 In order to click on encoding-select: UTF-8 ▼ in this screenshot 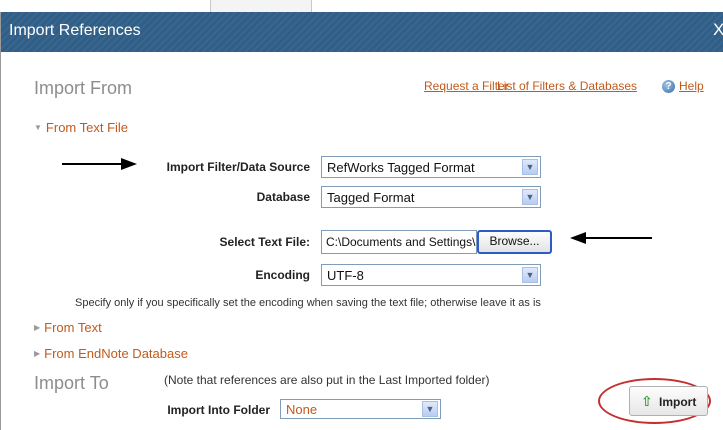, I will do `click(431, 275)`.